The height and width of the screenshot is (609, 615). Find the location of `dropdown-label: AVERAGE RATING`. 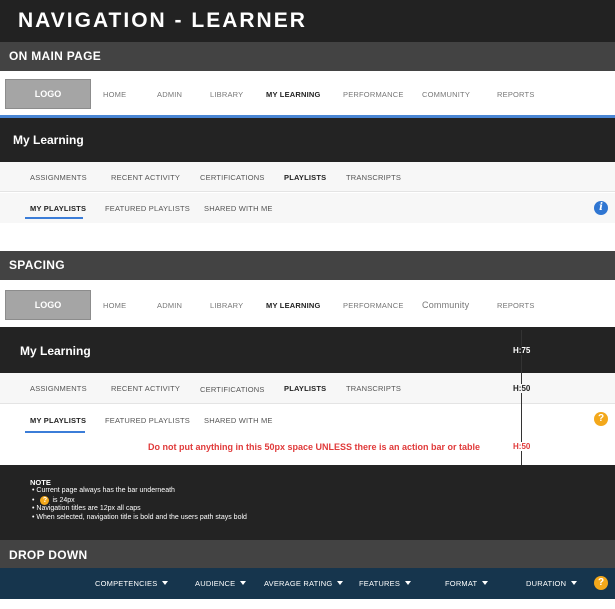

dropdown-label: AVERAGE RATING is located at coordinates (298, 583).